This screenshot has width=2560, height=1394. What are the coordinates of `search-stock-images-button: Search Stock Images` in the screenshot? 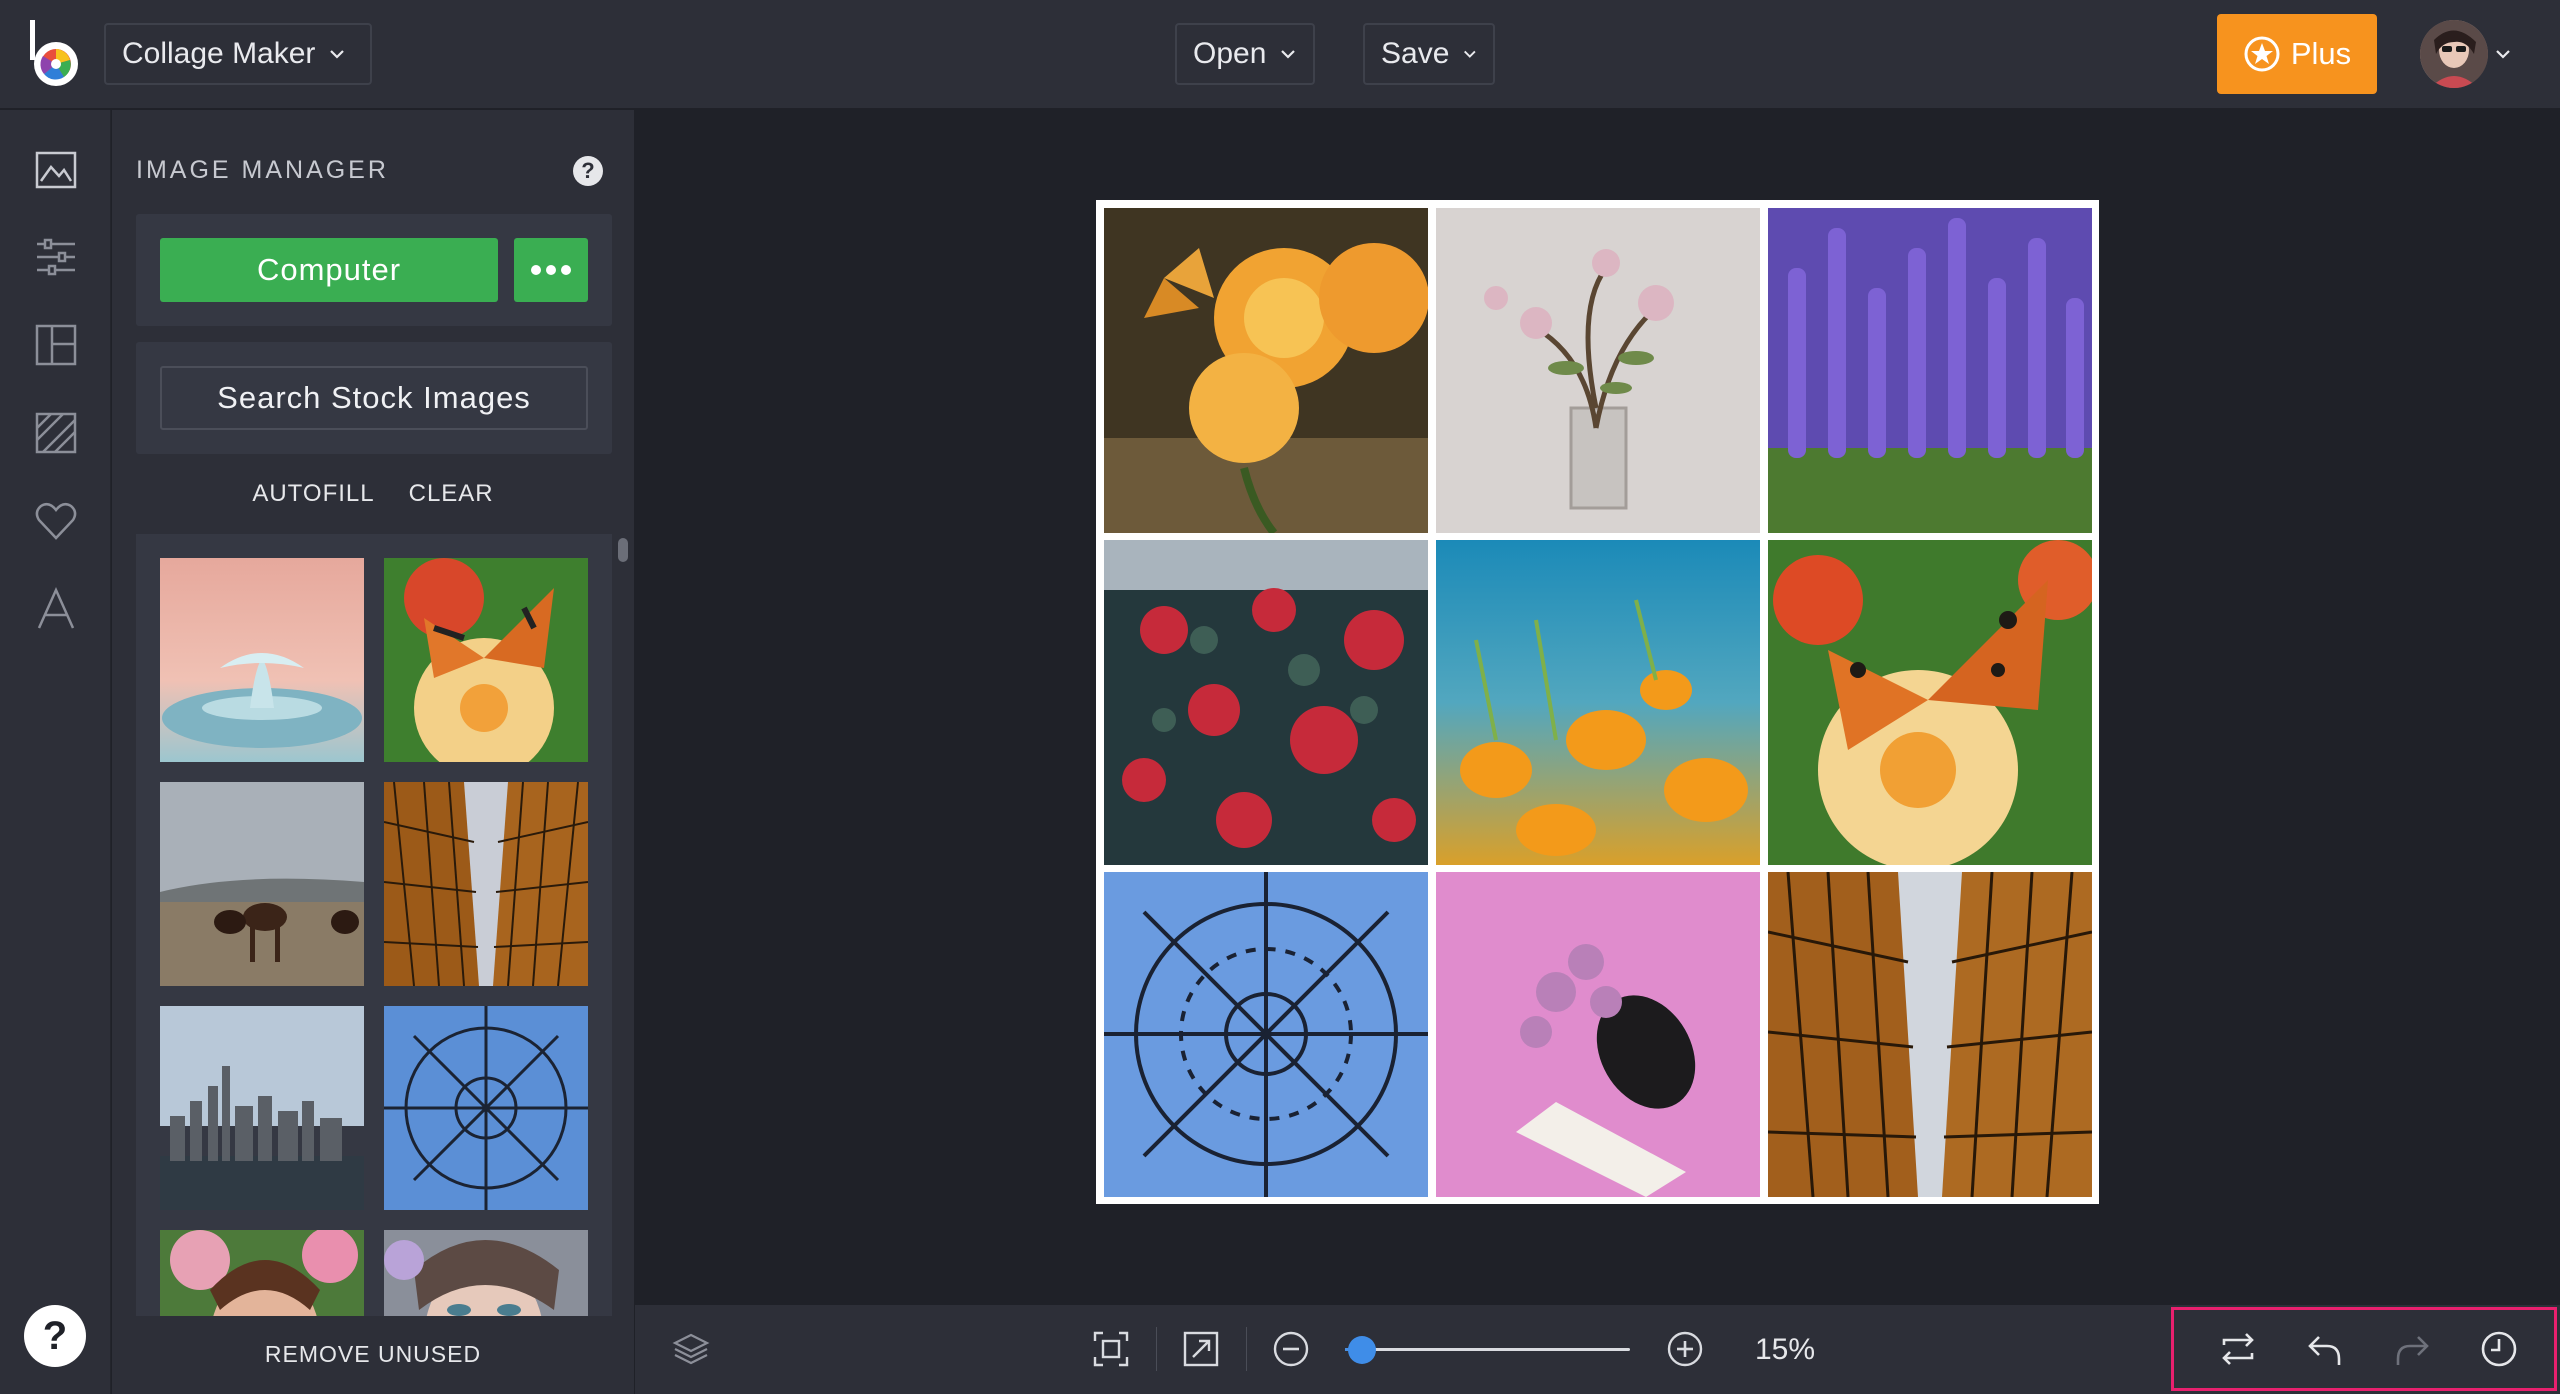 It's located at (374, 398).